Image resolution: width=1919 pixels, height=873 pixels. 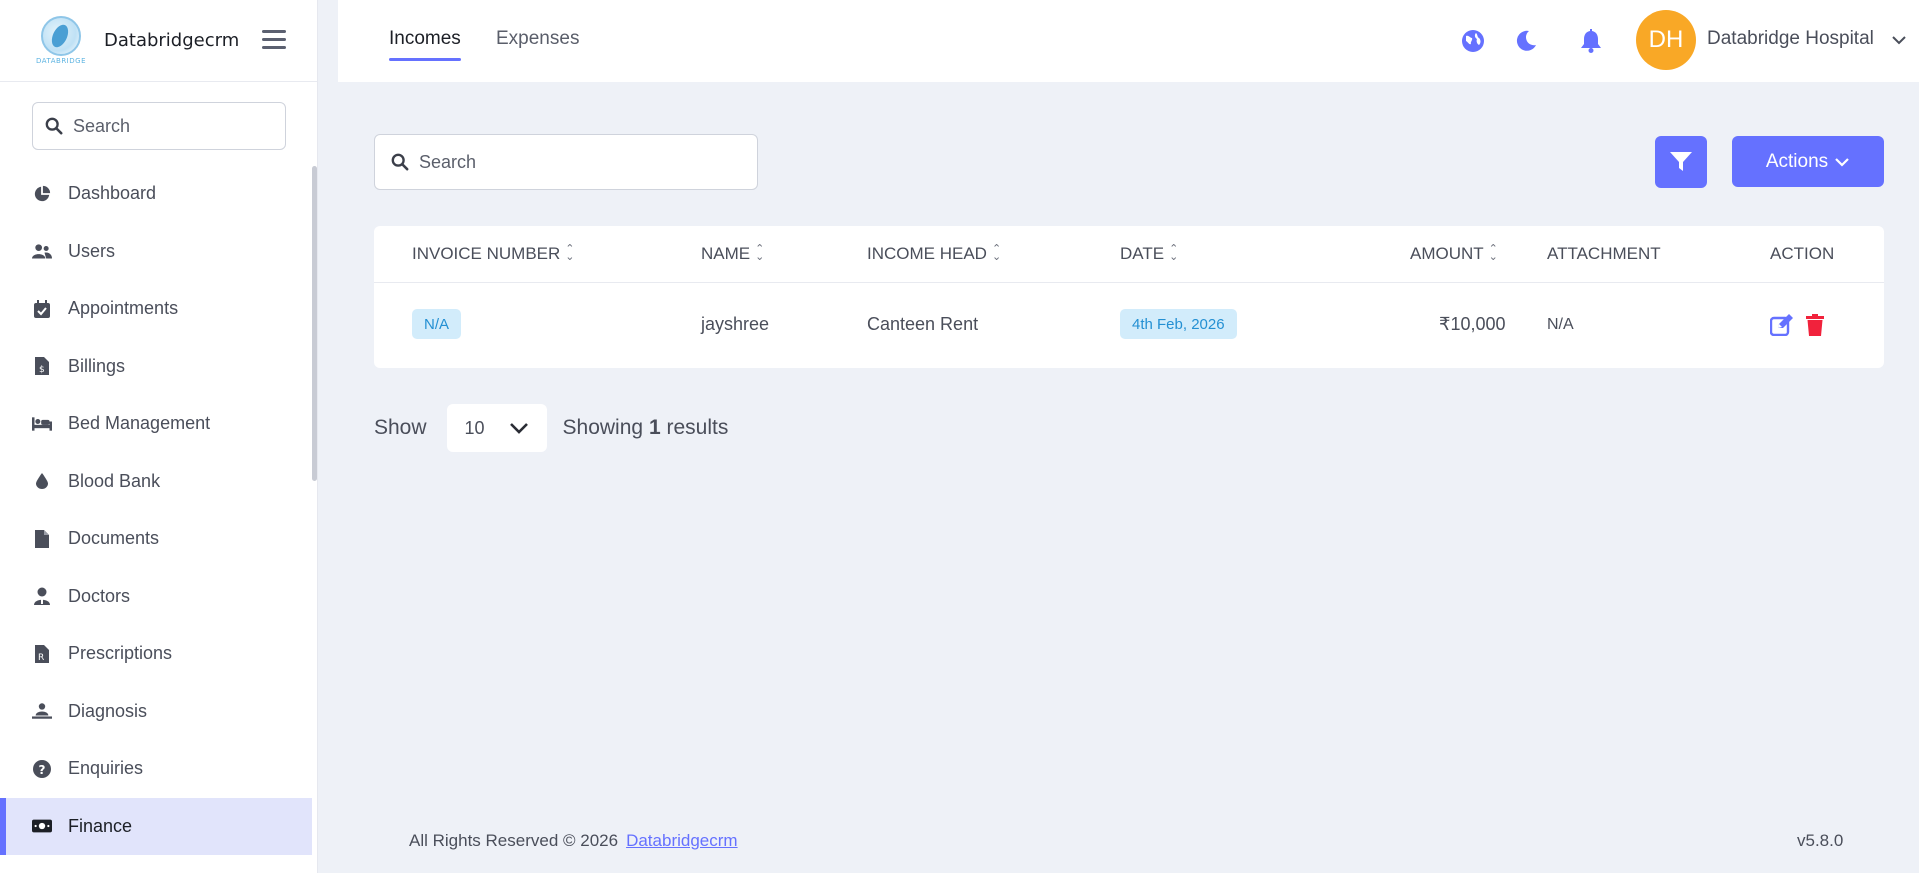 What do you see at coordinates (120, 653) in the screenshot?
I see `sidebar-item-label: Prescriptions` at bounding box center [120, 653].